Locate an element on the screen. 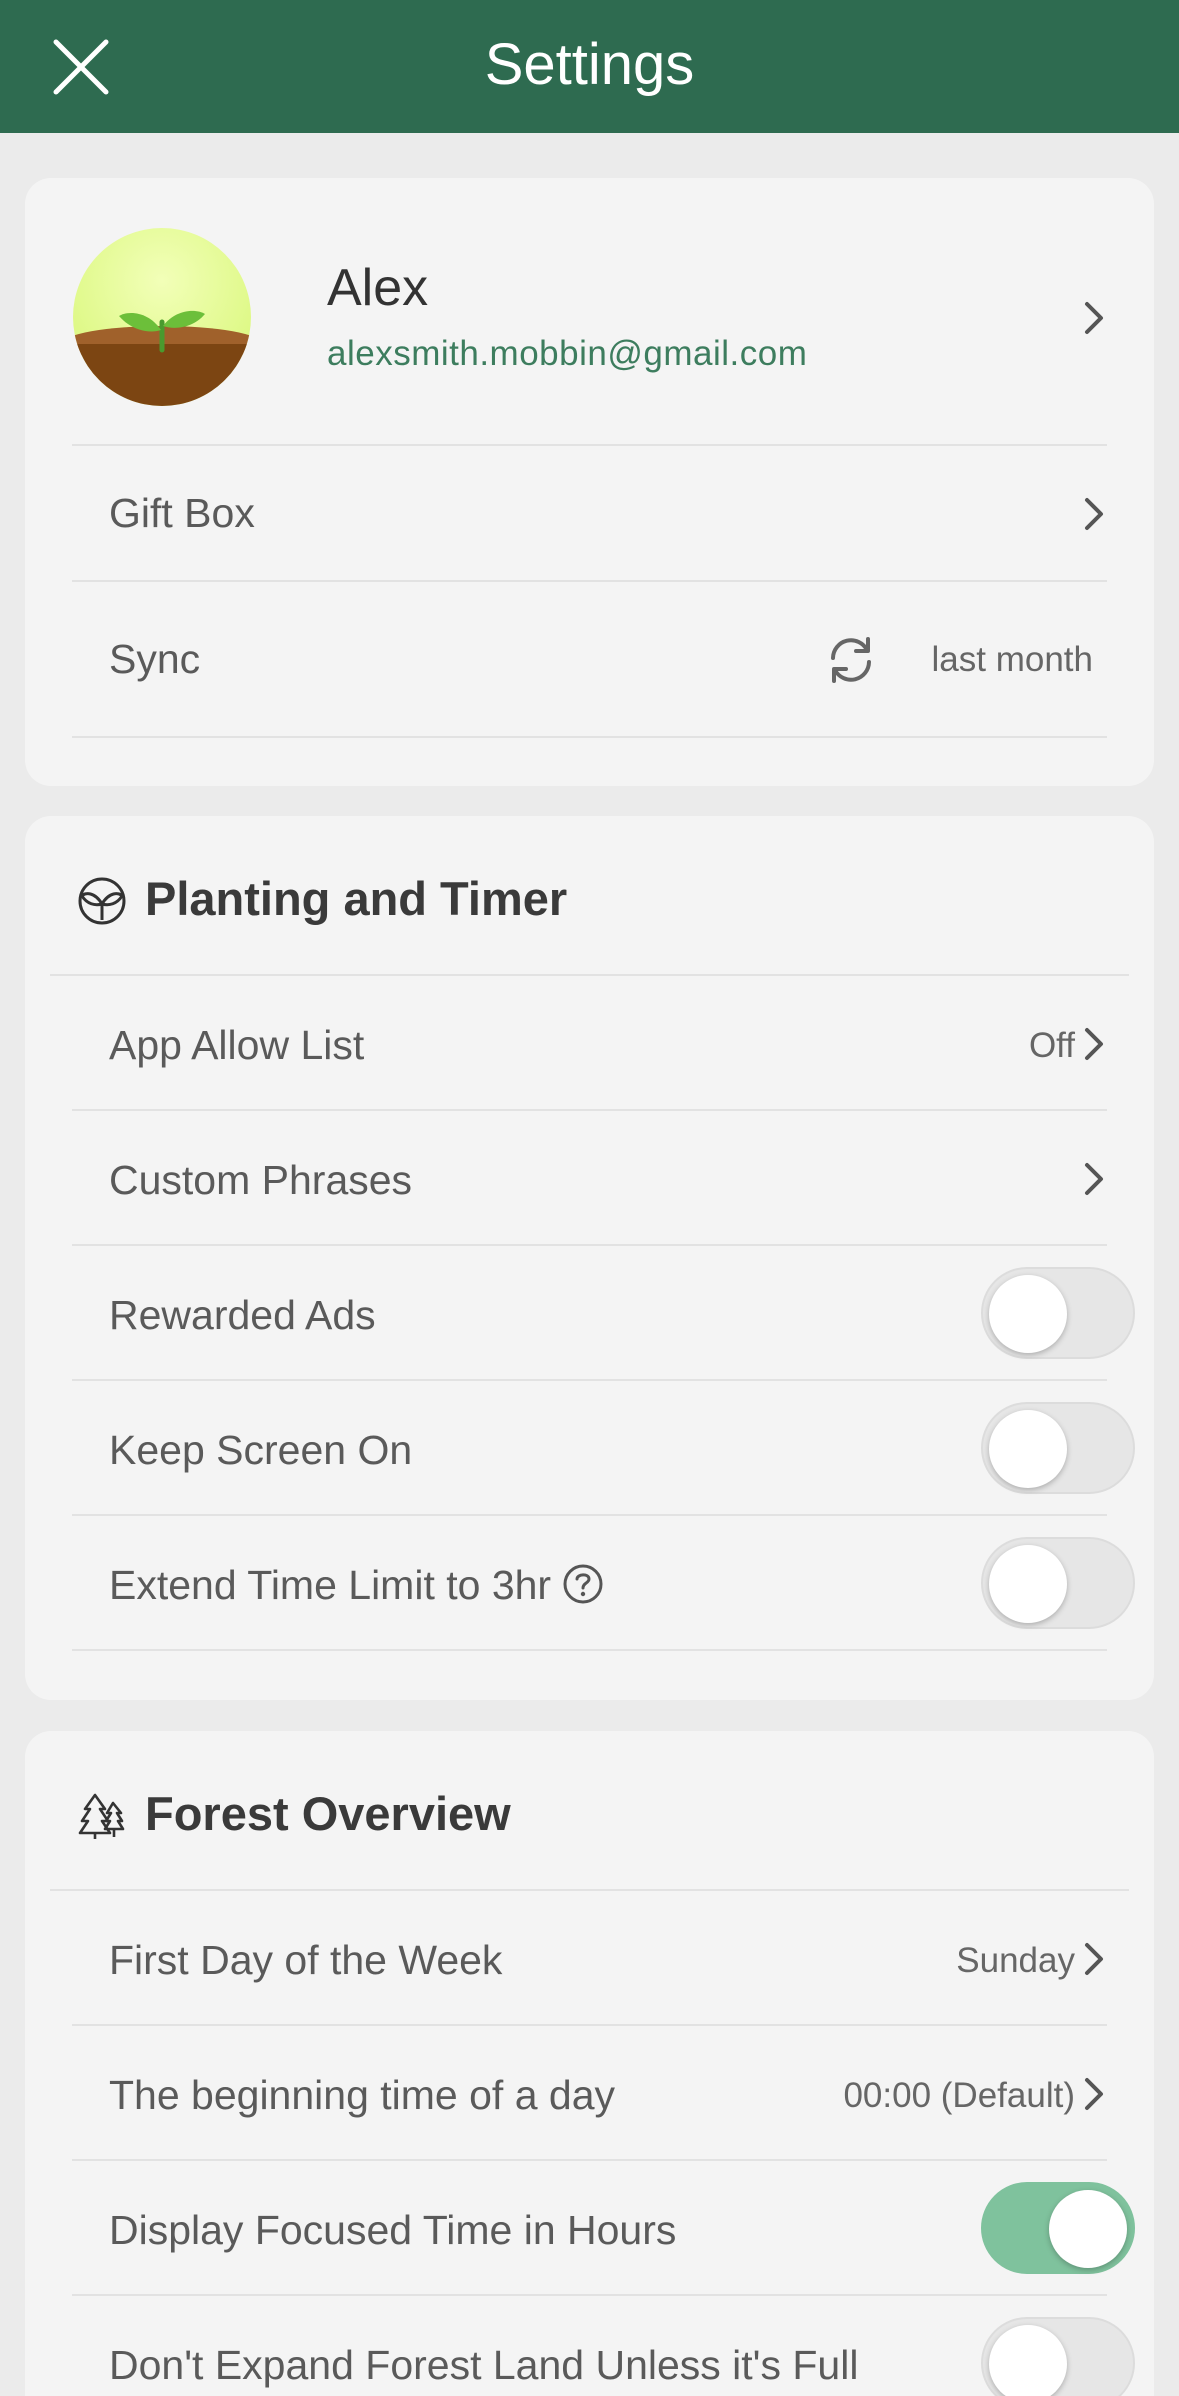 The width and height of the screenshot is (1179, 2396). keep-screen-on-toggle is located at coordinates (1058, 1448).